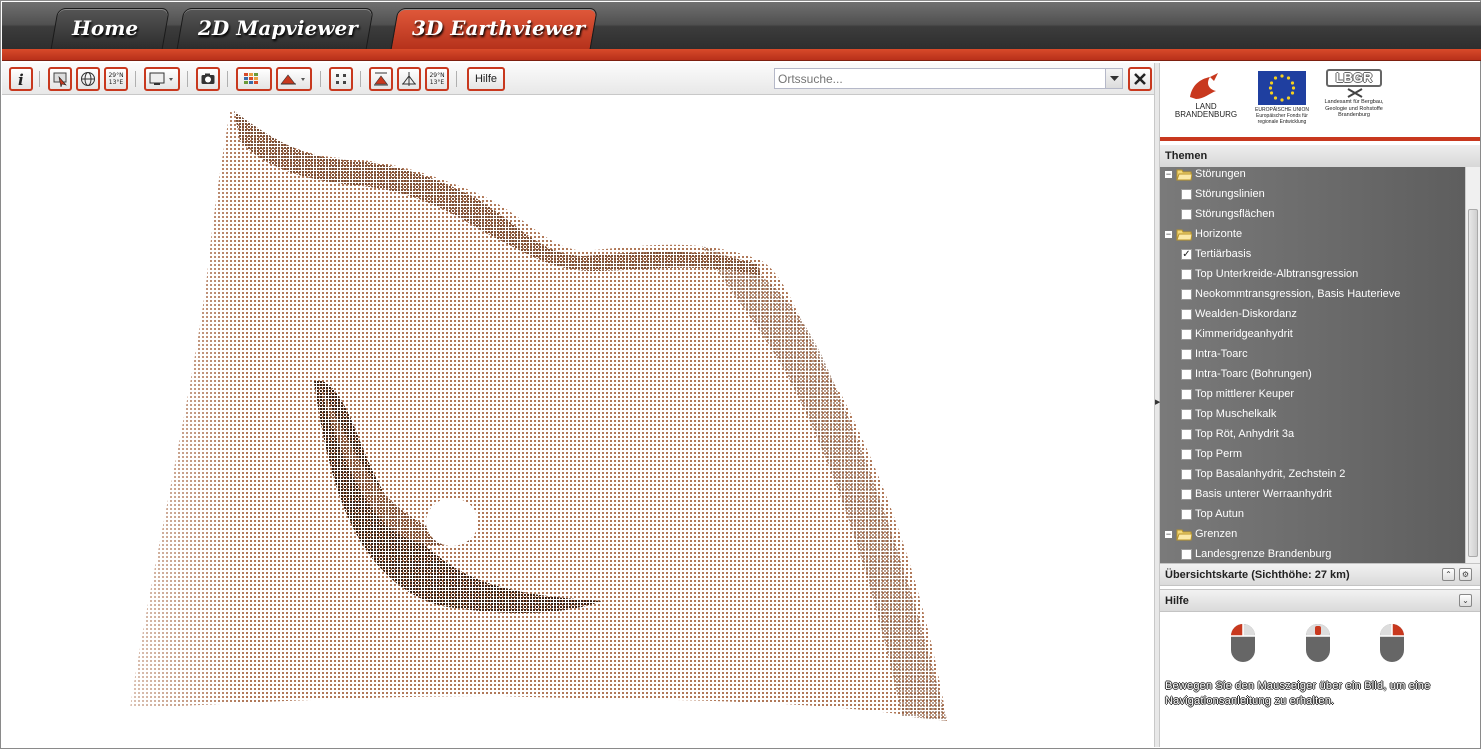 This screenshot has height=749, width=1481. I want to click on mouse-left-button-icon, so click(1243, 643).